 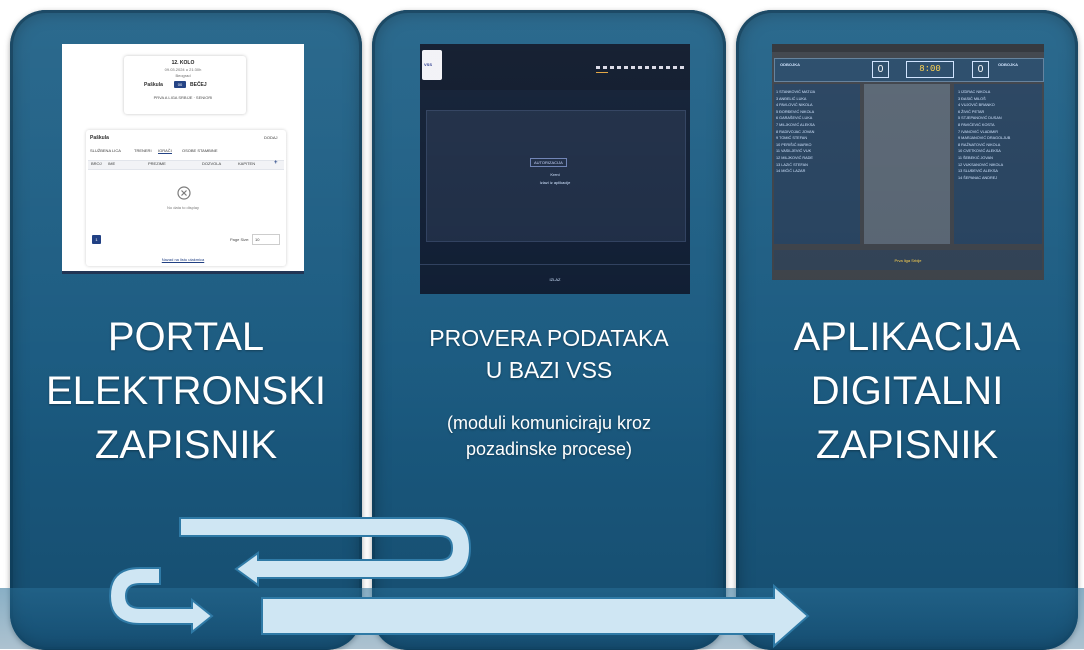 I want to click on loop-left-arrow-icon, so click(x=325, y=552).